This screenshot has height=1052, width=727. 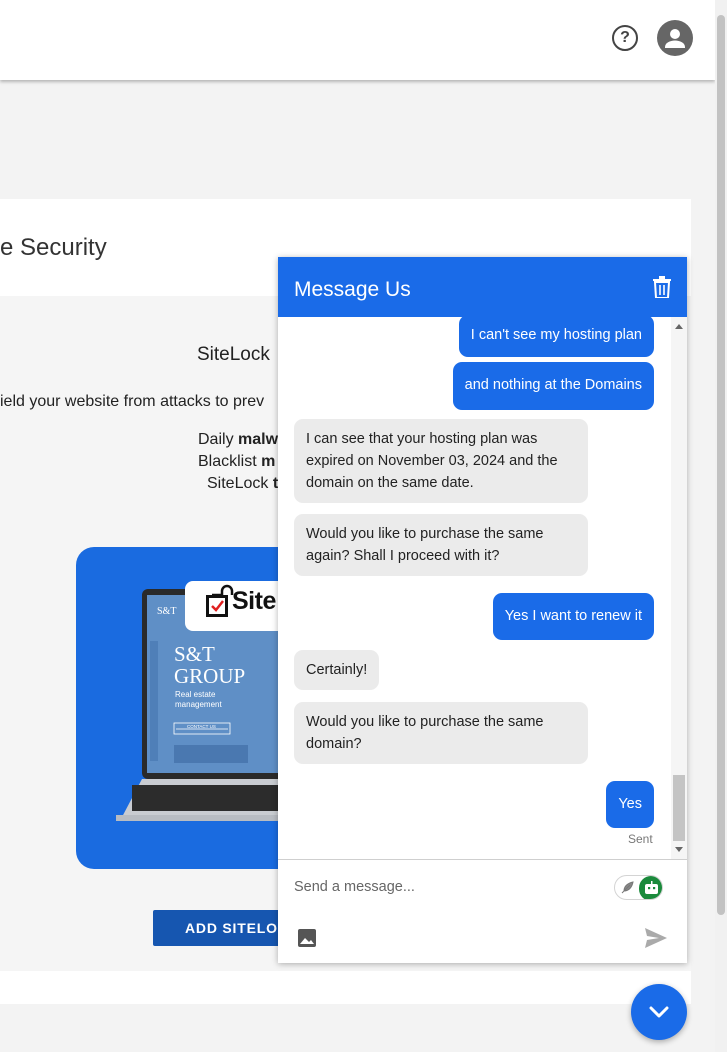 I want to click on user-message: I can't see my hosting plan, so click(x=556, y=337).